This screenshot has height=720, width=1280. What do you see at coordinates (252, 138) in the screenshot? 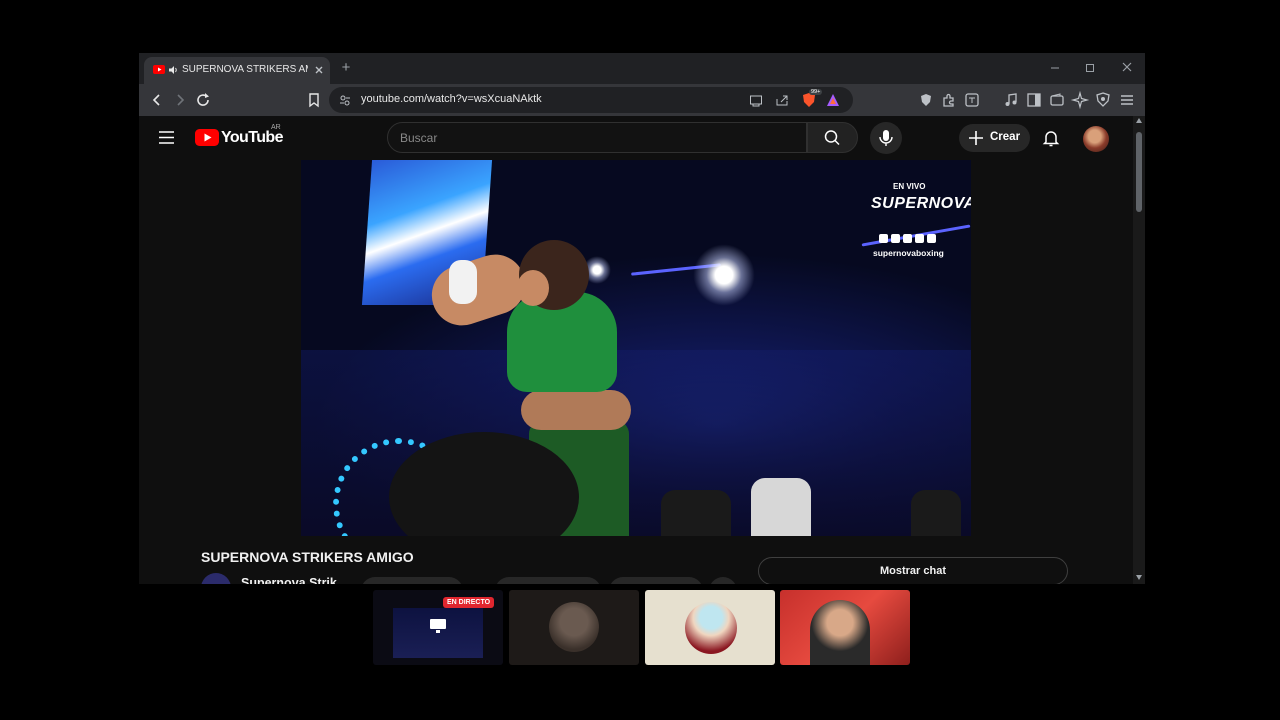
I see `youtube-logo-text: YouTube` at bounding box center [252, 138].